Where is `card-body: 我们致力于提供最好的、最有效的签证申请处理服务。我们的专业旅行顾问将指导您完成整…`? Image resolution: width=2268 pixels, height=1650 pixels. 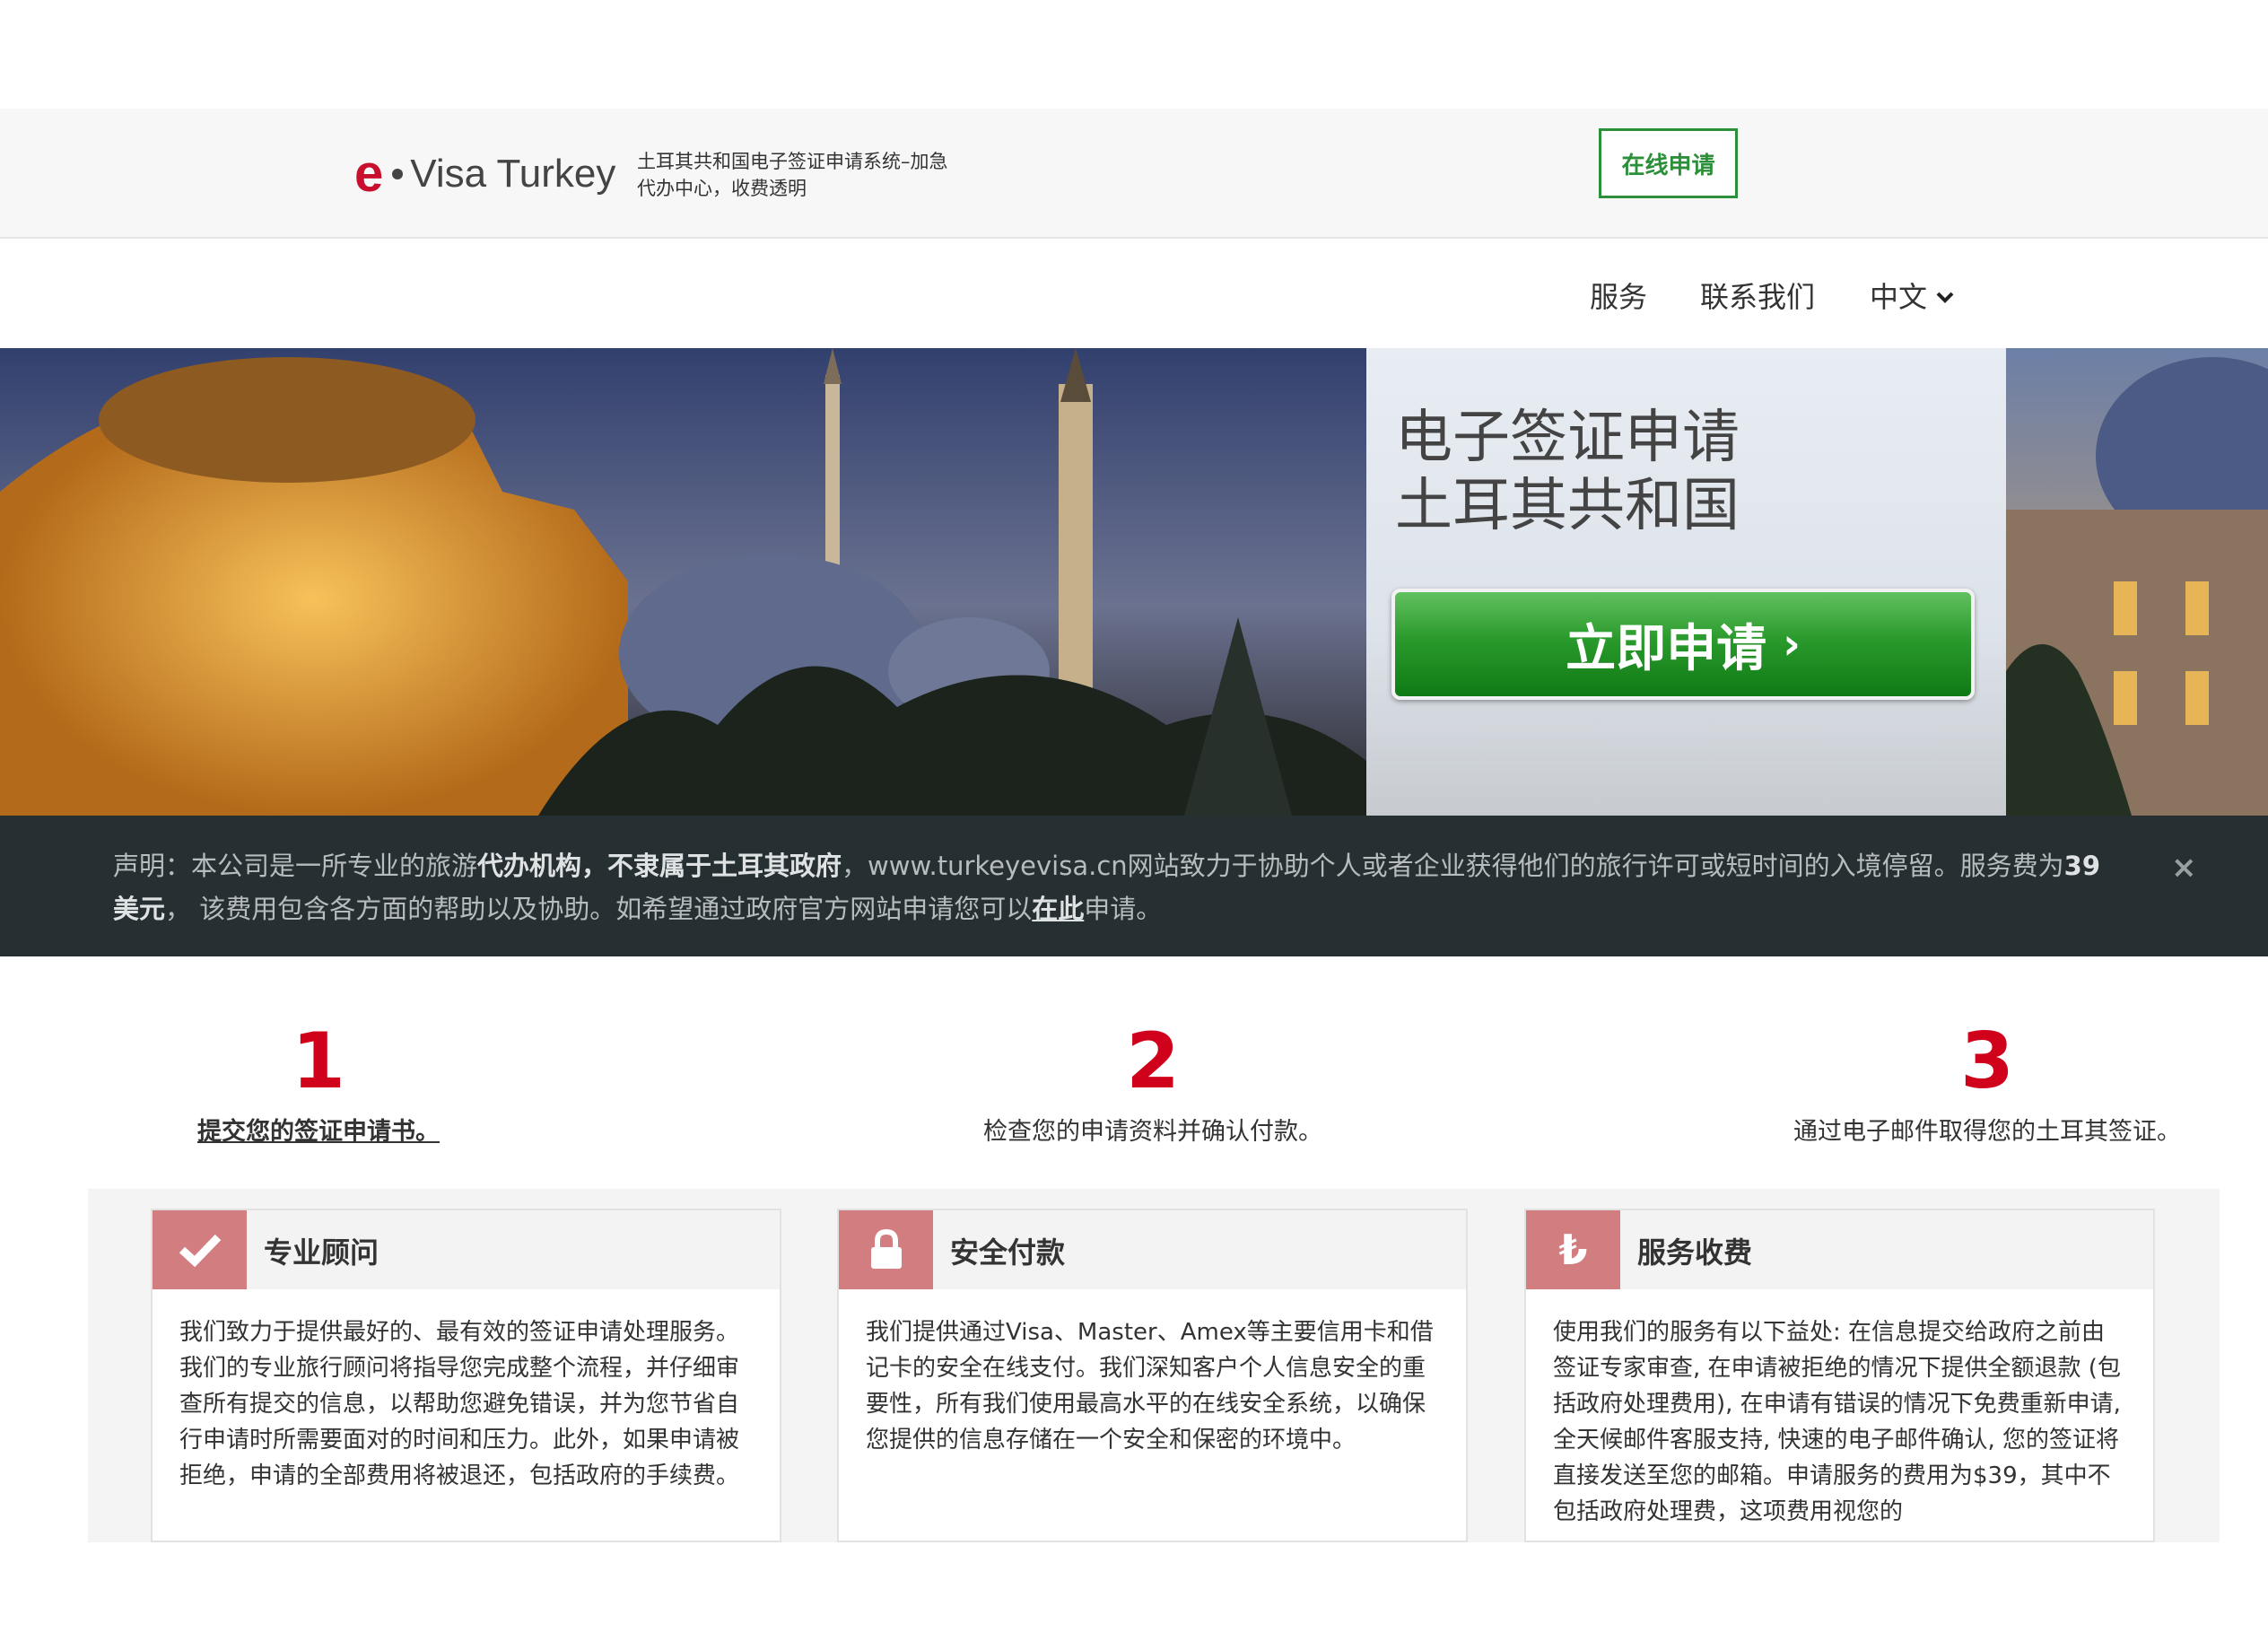
card-body: 我们致力于提供最好的、最有效的签证申请处理服务。我们的专业旅行顾问将指导您完成整… is located at coordinates (459, 1404).